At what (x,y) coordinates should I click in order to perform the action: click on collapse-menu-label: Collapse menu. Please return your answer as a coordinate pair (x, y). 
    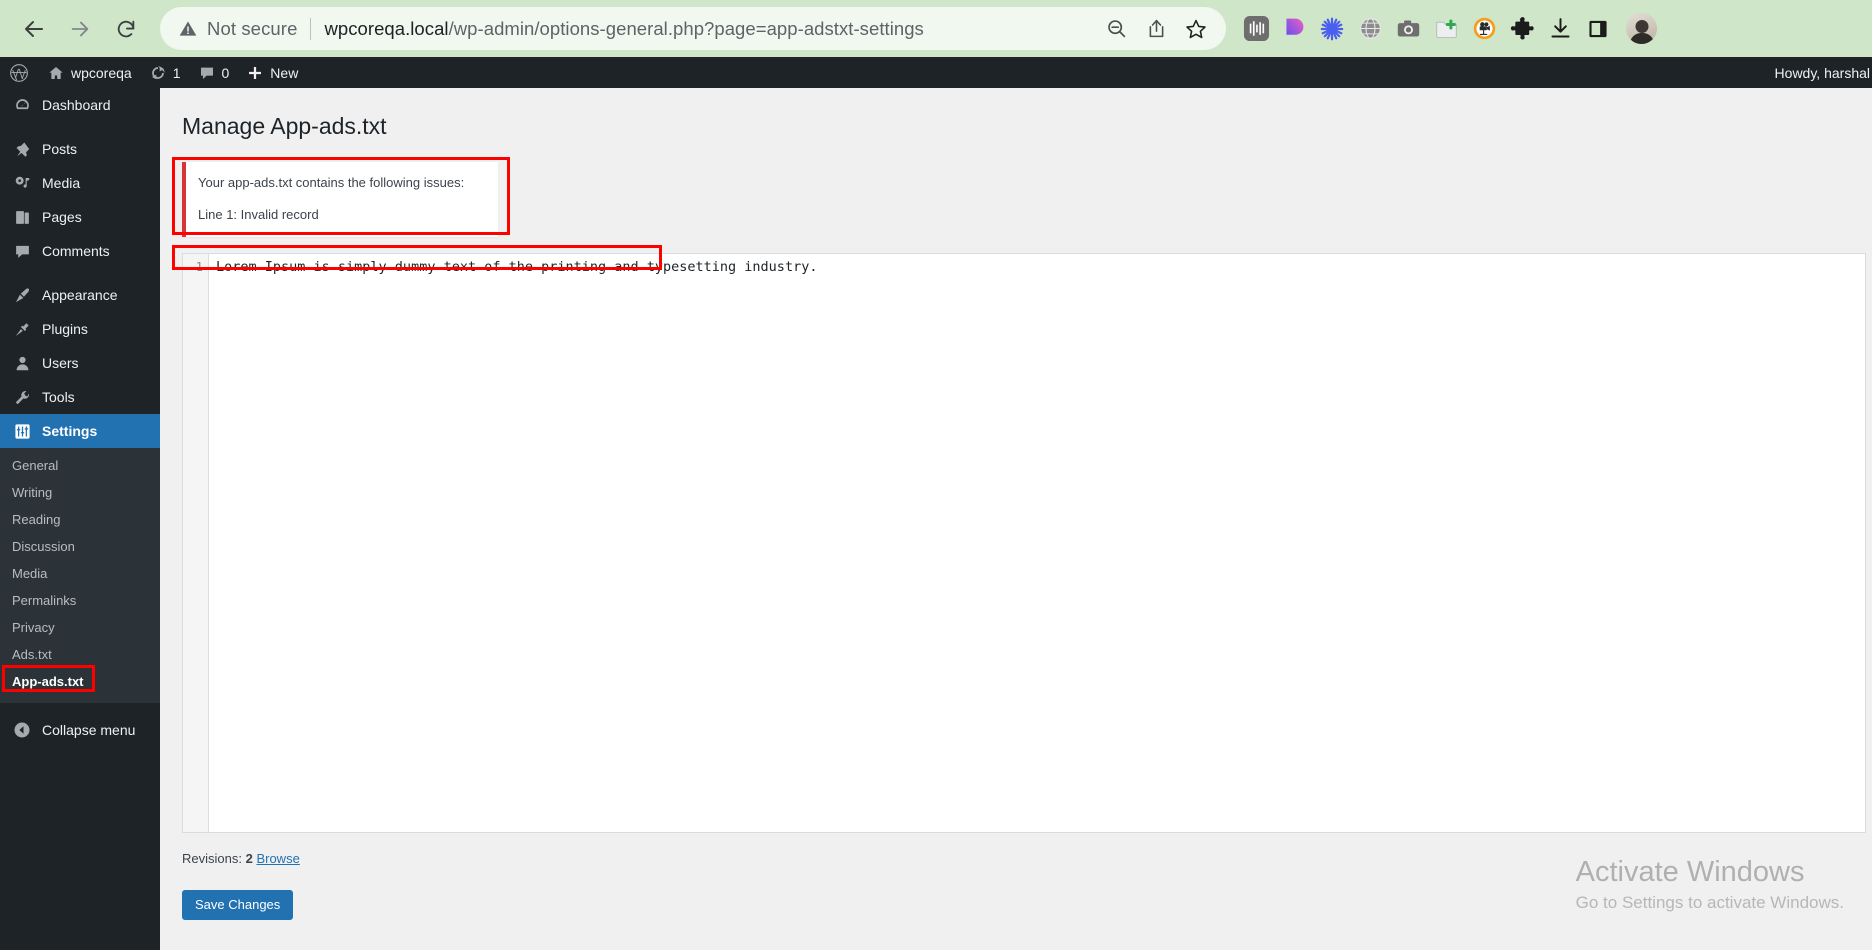
    Looking at the image, I should click on (89, 730).